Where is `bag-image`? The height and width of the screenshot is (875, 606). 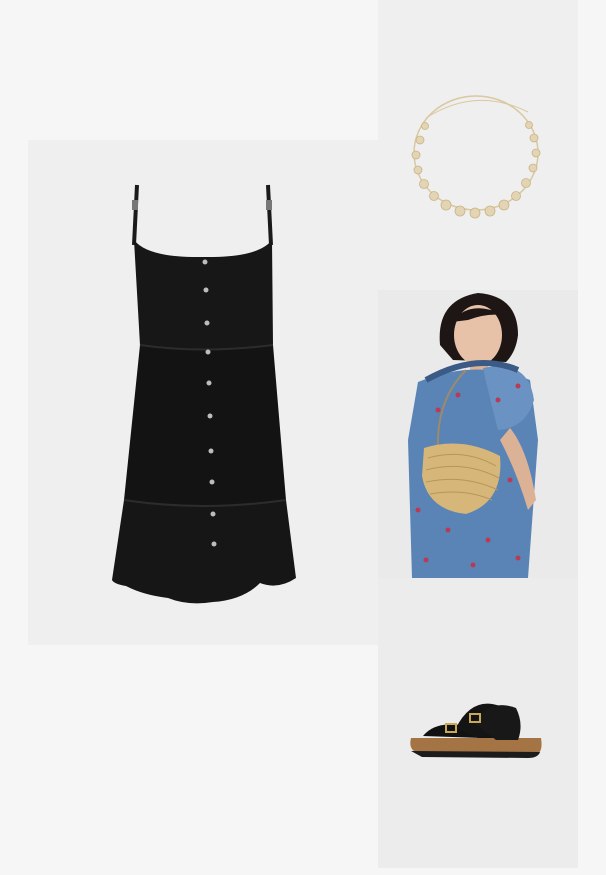 bag-image is located at coordinates (478, 434).